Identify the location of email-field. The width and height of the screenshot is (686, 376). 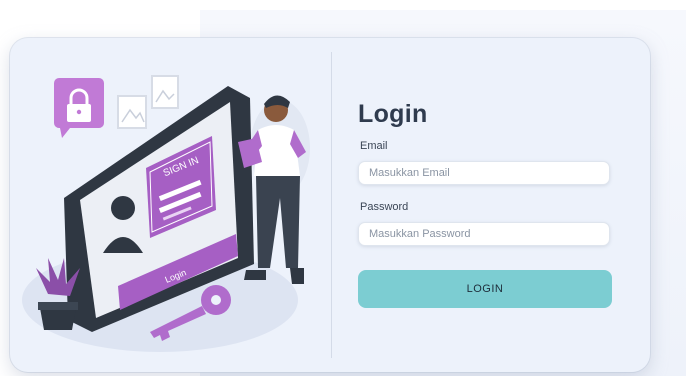
(484, 173).